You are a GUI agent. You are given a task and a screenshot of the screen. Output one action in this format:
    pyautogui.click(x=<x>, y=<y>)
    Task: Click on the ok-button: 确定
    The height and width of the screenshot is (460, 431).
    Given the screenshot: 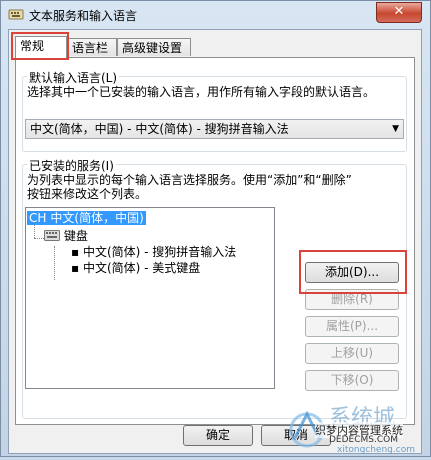 What is the action you would take?
    pyautogui.click(x=218, y=435)
    